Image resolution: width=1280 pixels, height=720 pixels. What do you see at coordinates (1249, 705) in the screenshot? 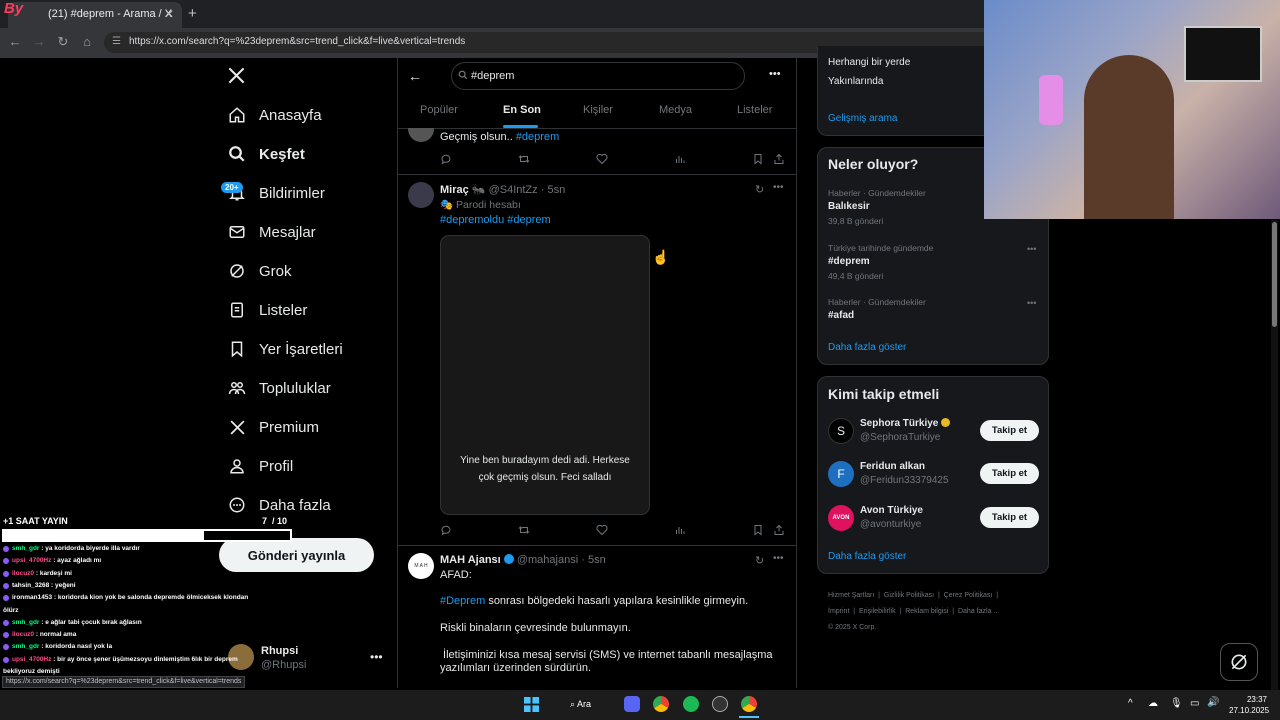
I see `taskbar-clock: 23:37 27.10.2025` at bounding box center [1249, 705].